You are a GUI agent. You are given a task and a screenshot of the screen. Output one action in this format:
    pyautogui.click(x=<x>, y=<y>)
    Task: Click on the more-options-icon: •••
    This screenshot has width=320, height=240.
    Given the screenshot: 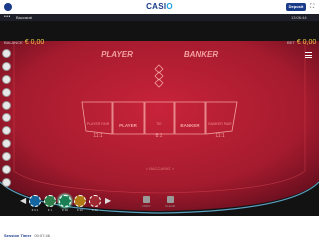 What is the action you would take?
    pyautogui.click(x=7, y=17)
    